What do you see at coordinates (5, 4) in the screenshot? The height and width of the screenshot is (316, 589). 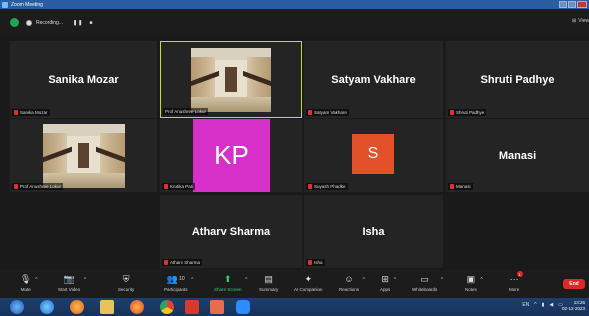 I see `zoom-app-icon` at bounding box center [5, 4].